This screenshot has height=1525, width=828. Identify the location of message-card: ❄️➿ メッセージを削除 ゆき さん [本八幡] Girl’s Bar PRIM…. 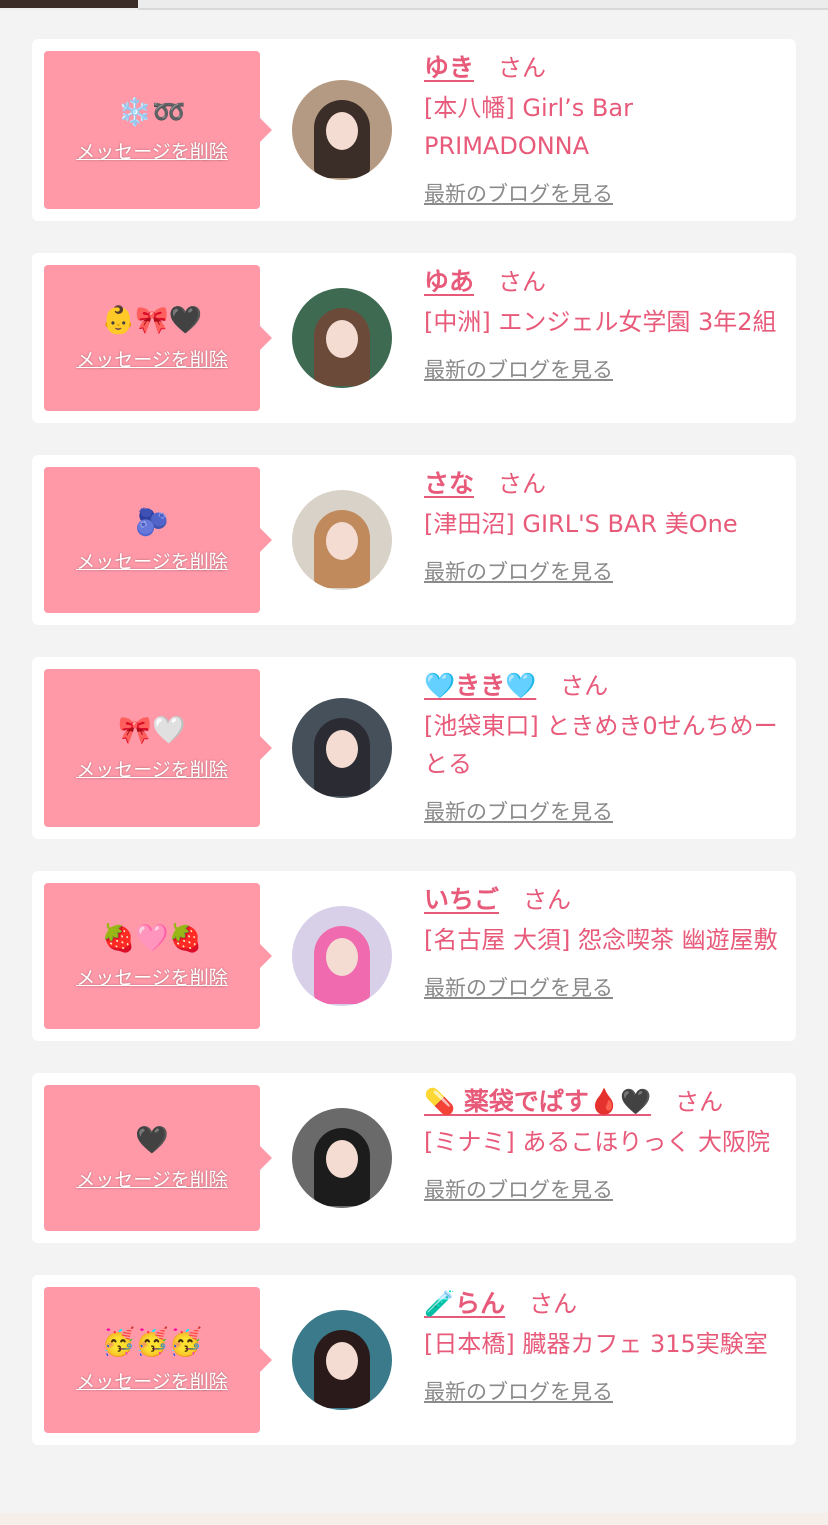
(414, 130).